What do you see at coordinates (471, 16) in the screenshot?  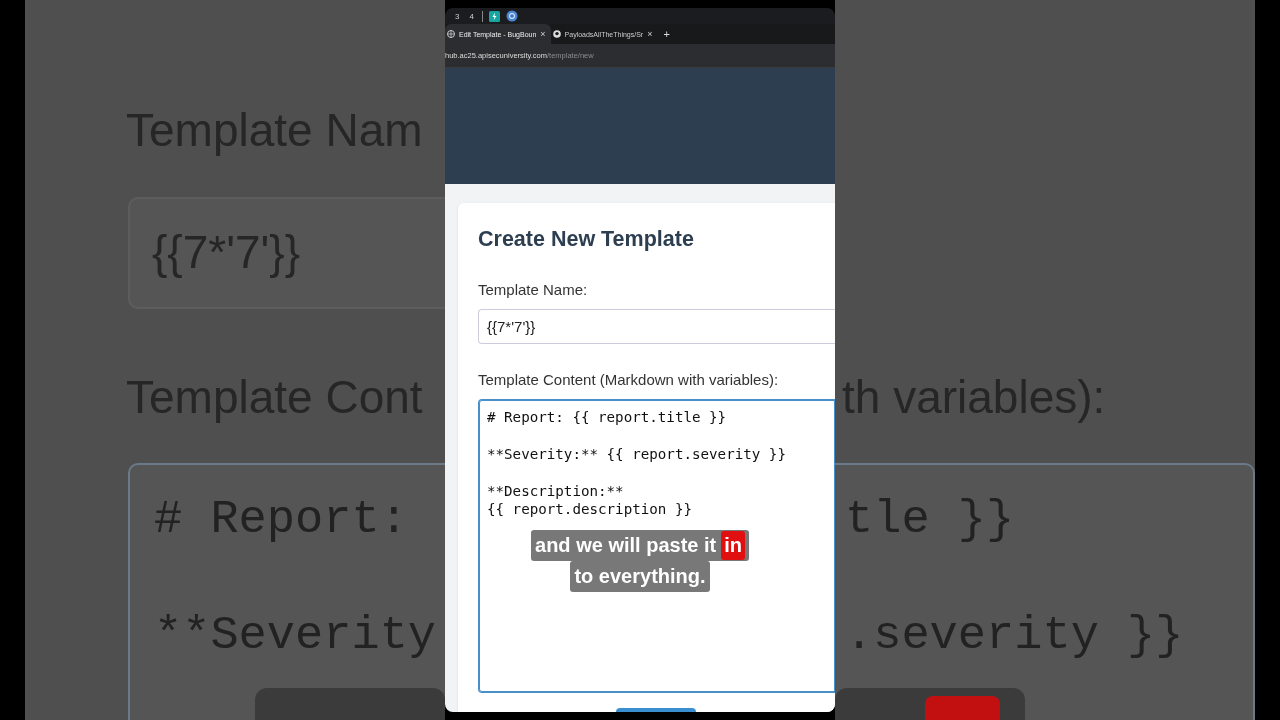 I see `workspace-number: 4` at bounding box center [471, 16].